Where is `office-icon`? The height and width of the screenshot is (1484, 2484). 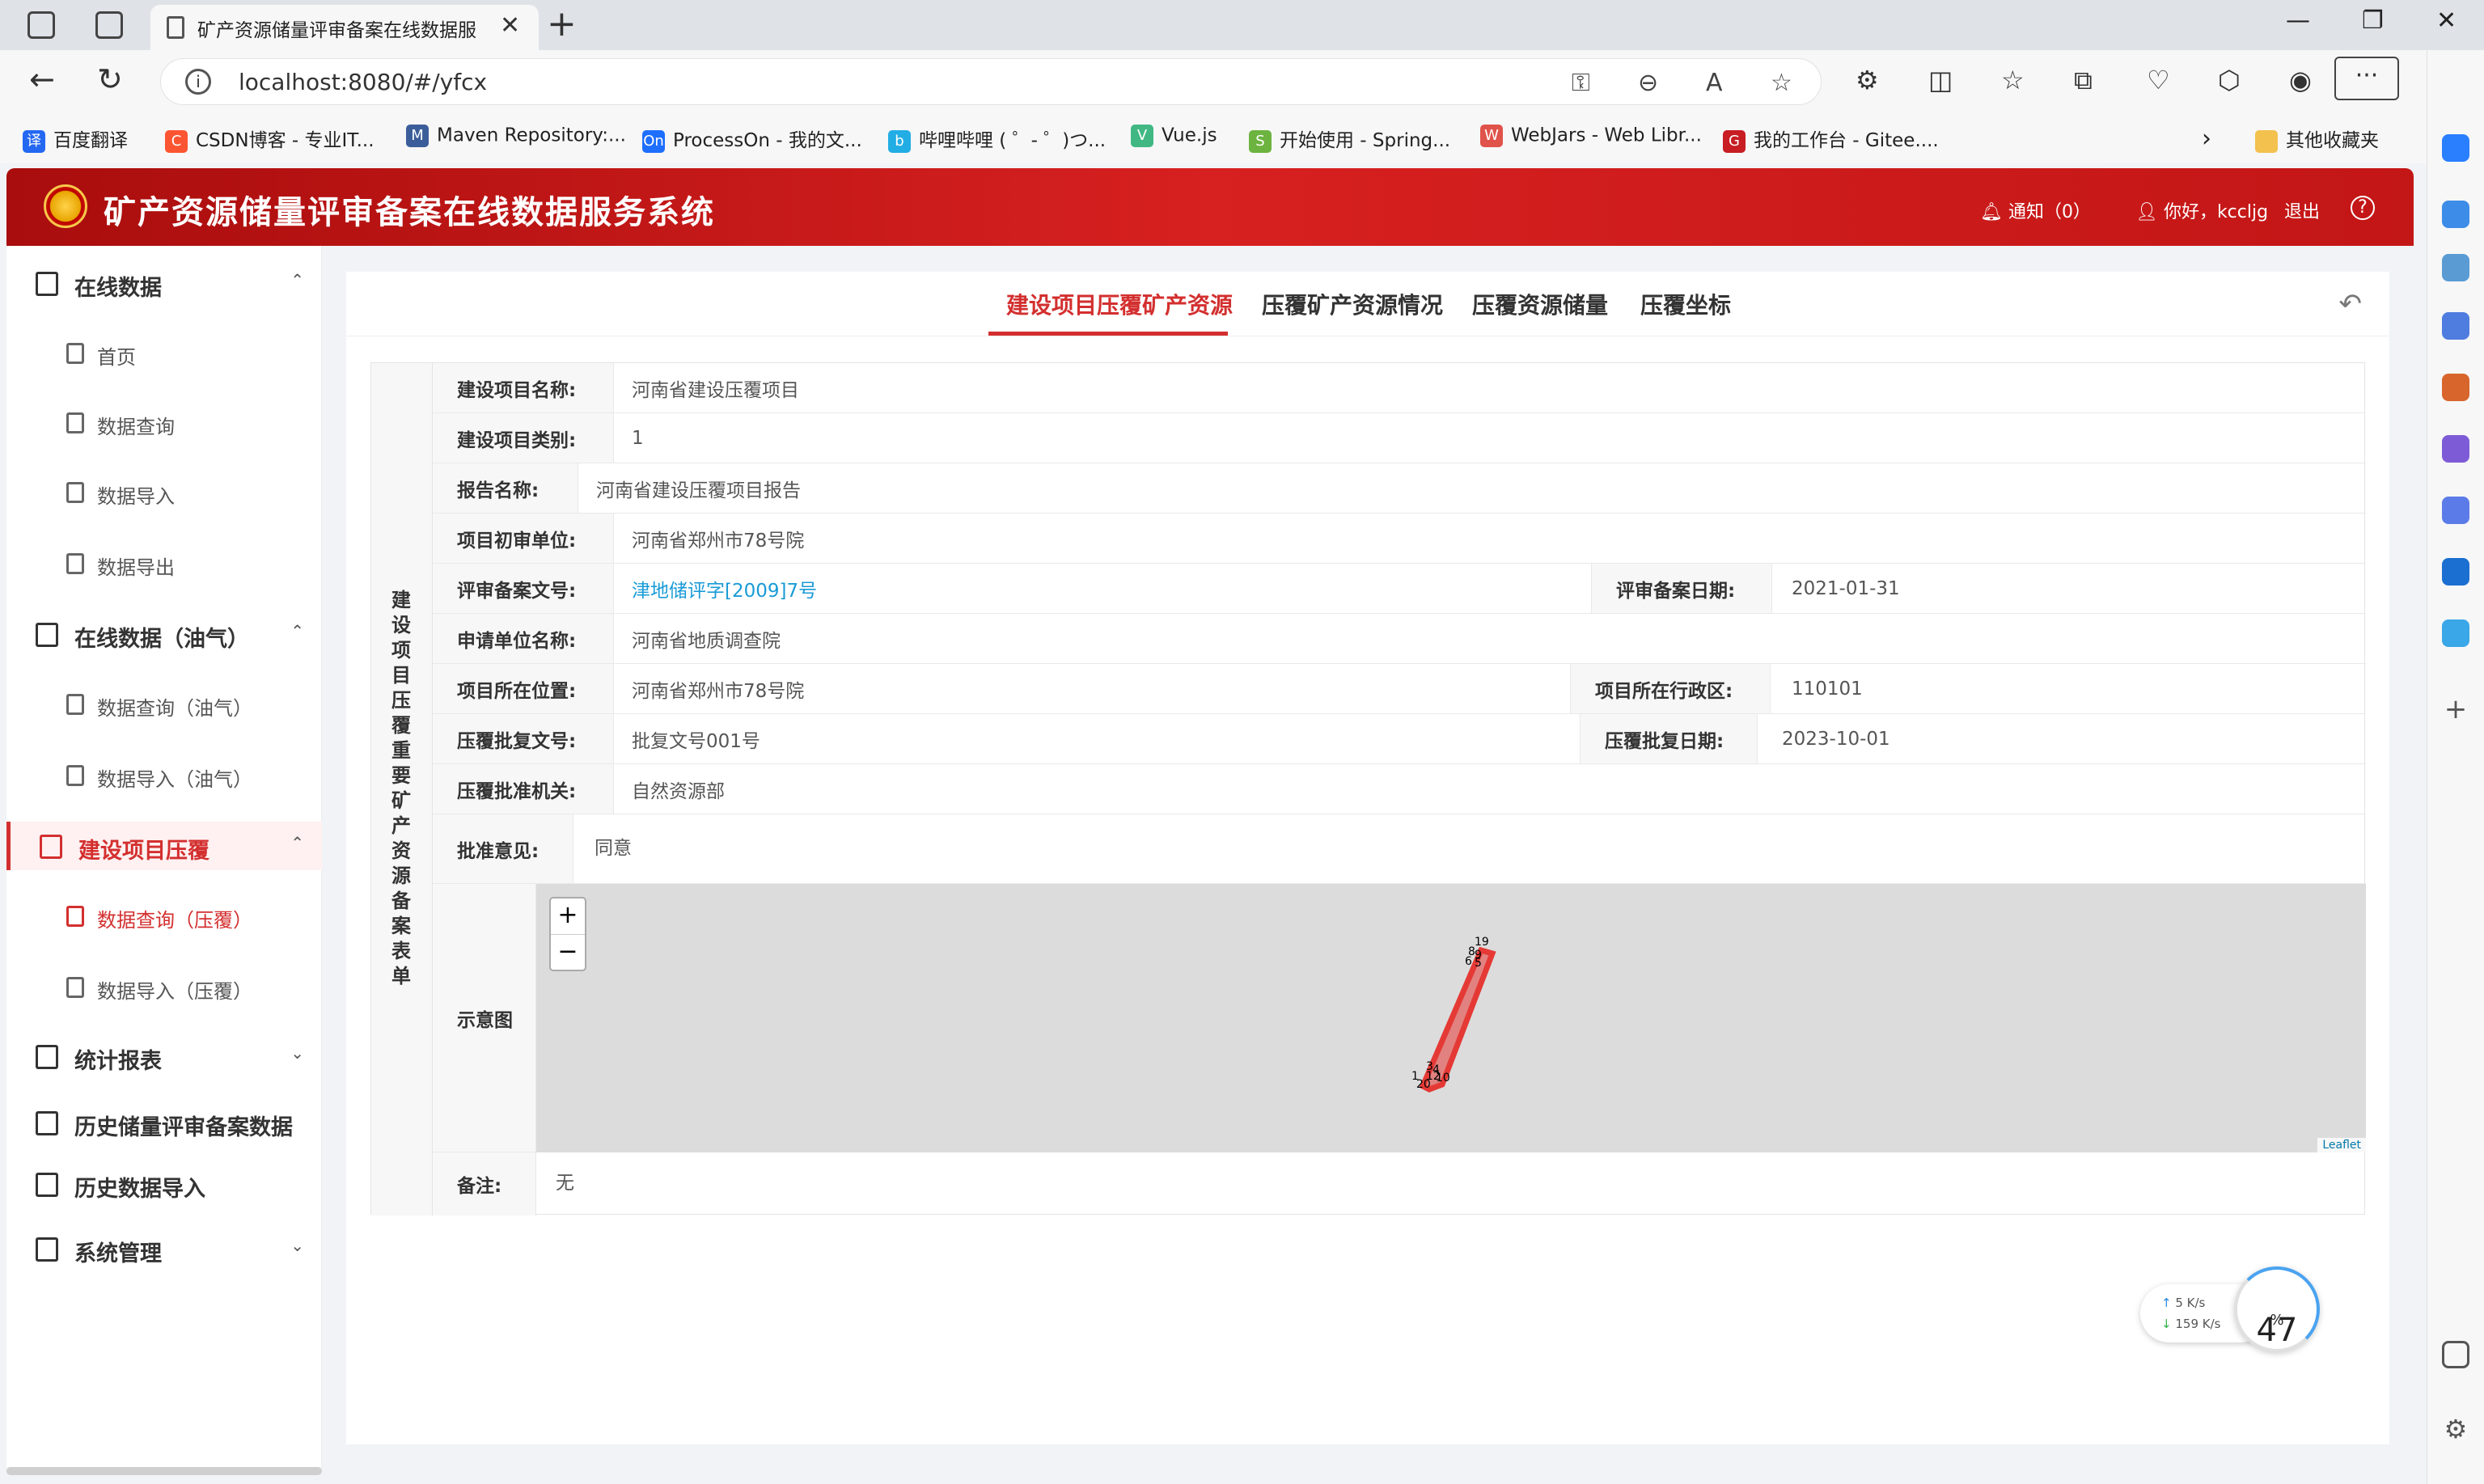 office-icon is located at coordinates (2455, 510).